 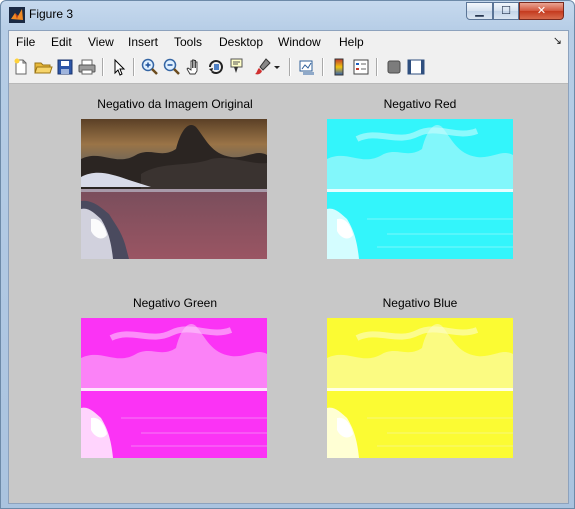 What do you see at coordinates (262, 67) in the screenshot?
I see `brush-icon` at bounding box center [262, 67].